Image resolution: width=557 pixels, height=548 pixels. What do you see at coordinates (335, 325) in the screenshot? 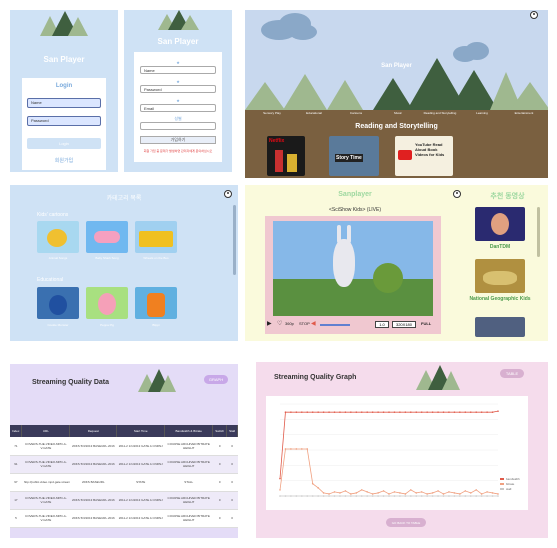
I see `volume-slider` at bounding box center [335, 325].